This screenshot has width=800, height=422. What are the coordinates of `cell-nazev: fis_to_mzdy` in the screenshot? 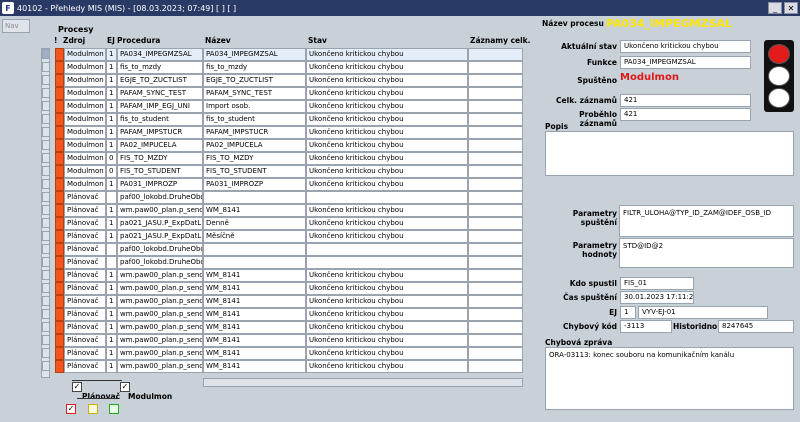 It's located at (254, 67).